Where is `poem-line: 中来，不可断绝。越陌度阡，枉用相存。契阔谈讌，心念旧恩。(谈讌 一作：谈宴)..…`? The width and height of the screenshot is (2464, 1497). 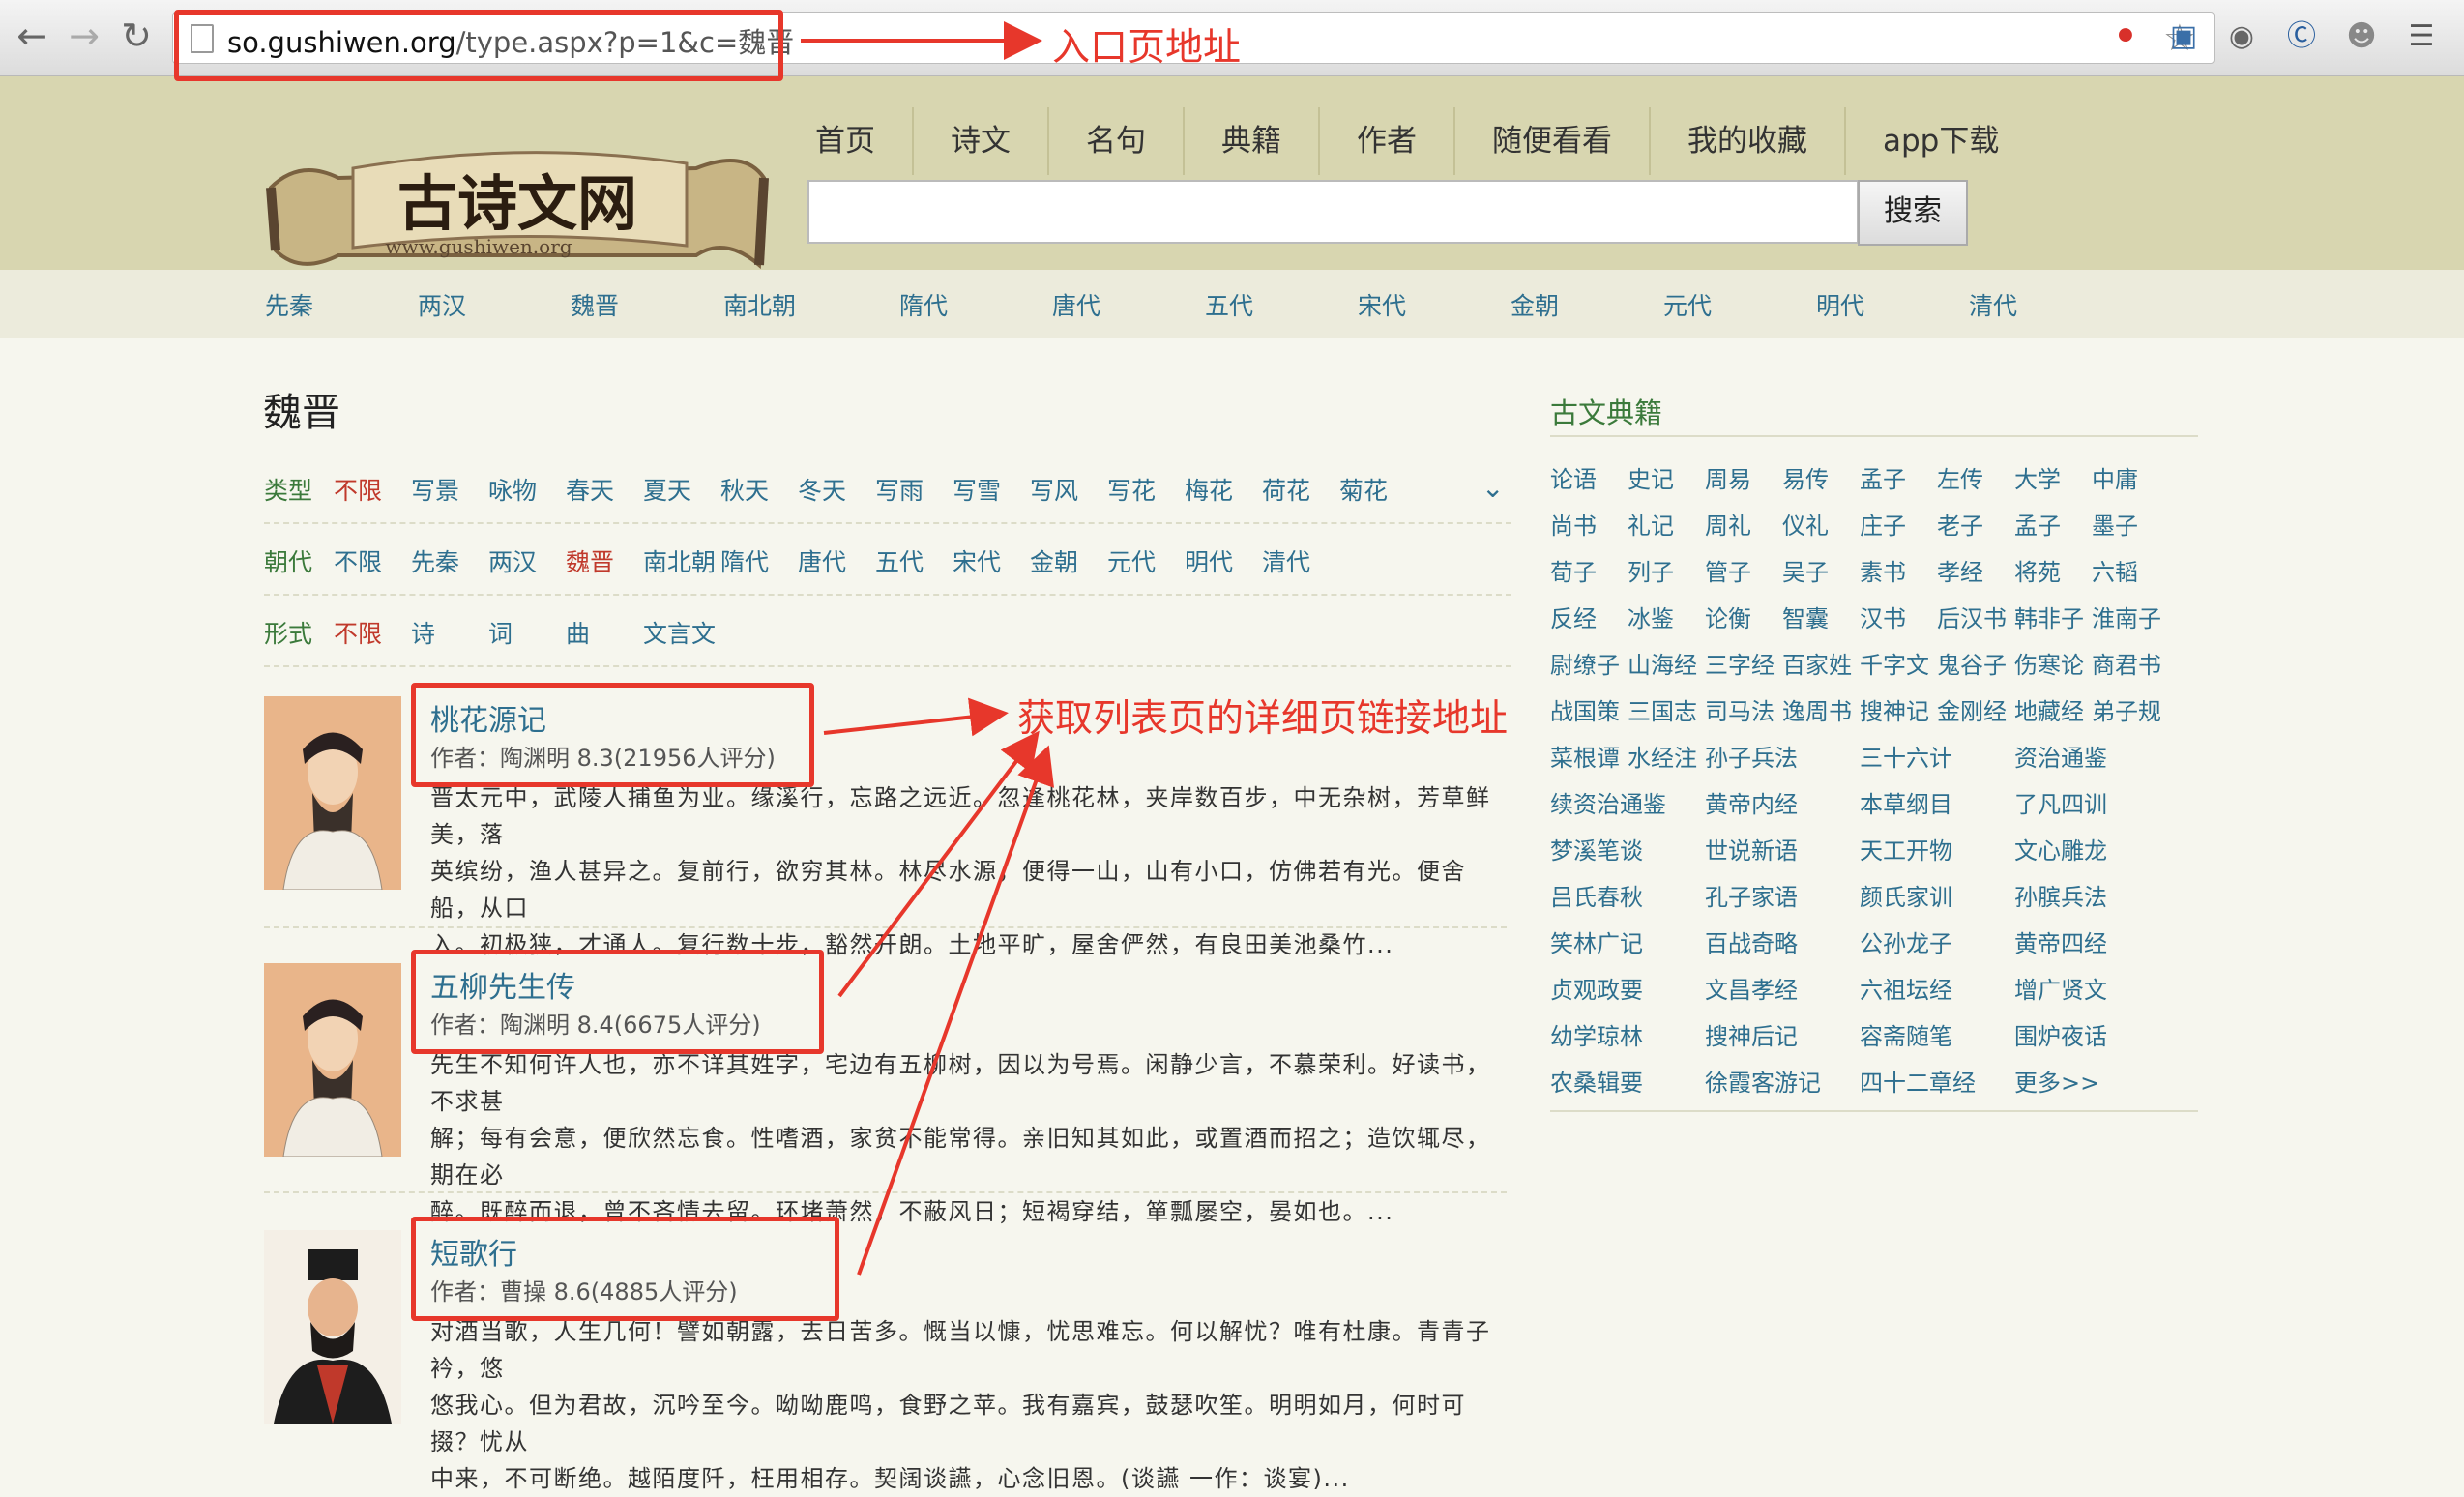
poem-line: 中来，不可断绝。越陌度阡，枉用相存。契阔谈讌，心念旧恩。(谈讌 一作：谈宴)..… is located at coordinates (890, 1478).